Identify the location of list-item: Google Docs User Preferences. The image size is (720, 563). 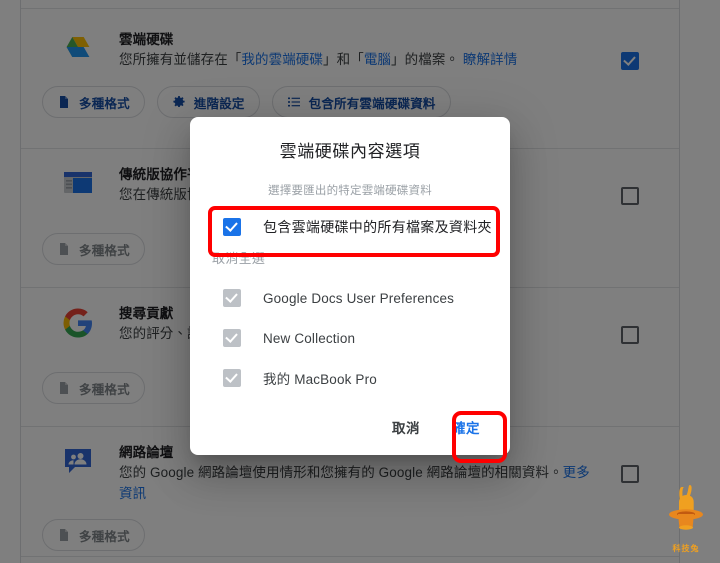
(350, 298).